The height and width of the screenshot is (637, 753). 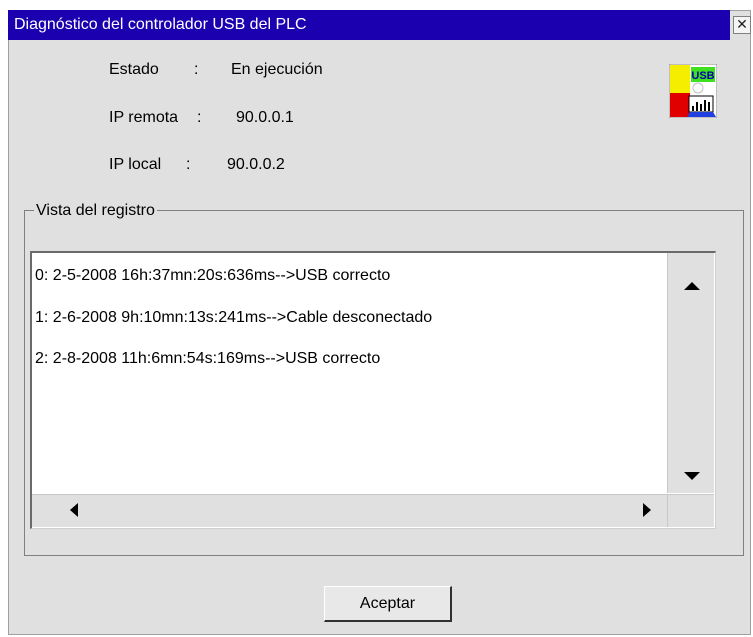 I want to click on accept-button: Aceptar, so click(x=388, y=604).